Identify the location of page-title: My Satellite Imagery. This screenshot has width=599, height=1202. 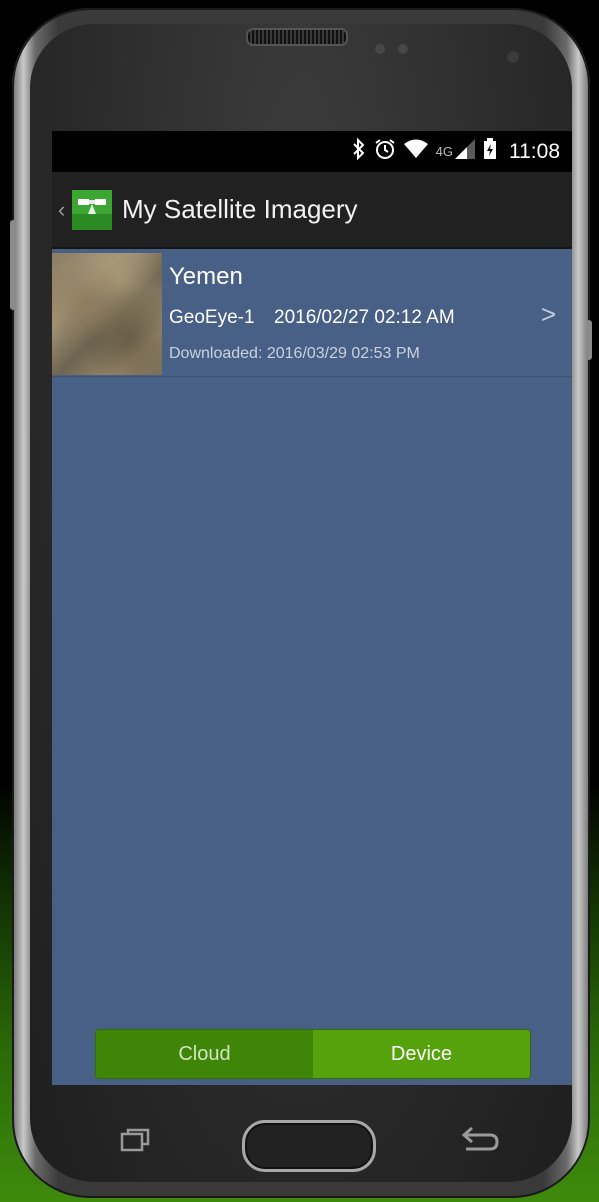
(240, 209).